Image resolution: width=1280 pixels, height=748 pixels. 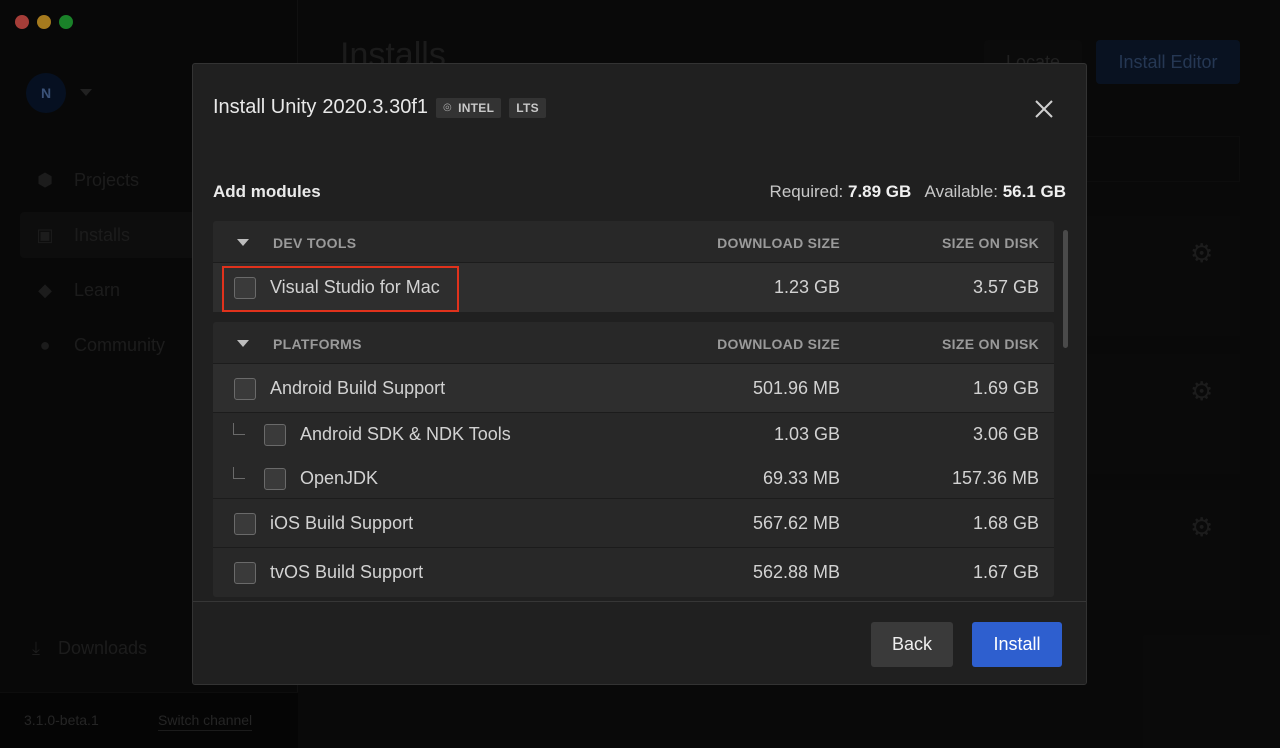 What do you see at coordinates (375, 107) in the screenshot?
I see `unity-version: 2020.3.30f1` at bounding box center [375, 107].